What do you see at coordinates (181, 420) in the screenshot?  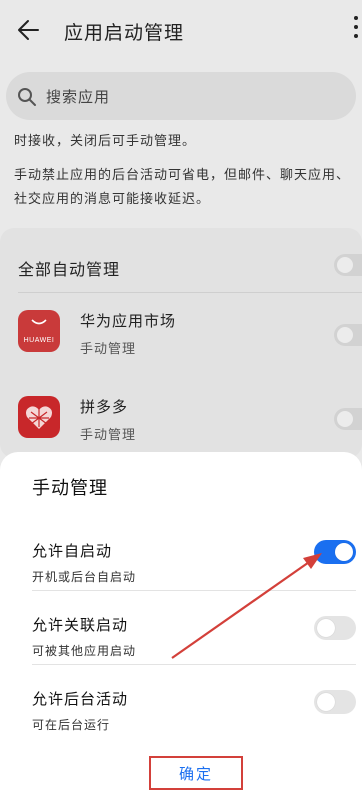 I see `list-item-pinduoduo: 拼多多 手动管理` at bounding box center [181, 420].